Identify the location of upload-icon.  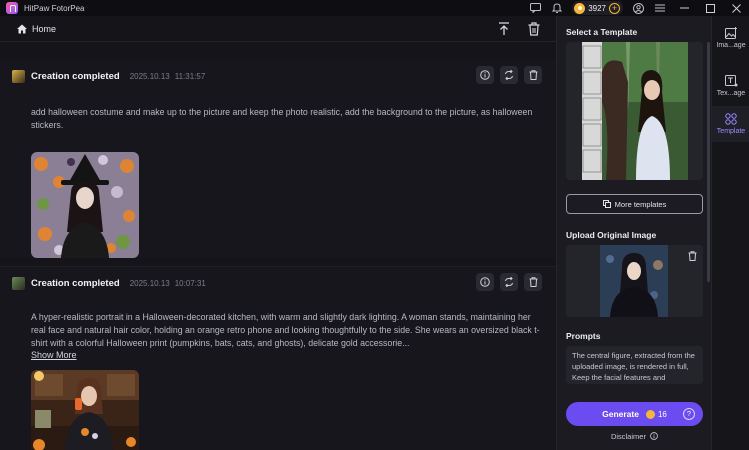
(504, 28).